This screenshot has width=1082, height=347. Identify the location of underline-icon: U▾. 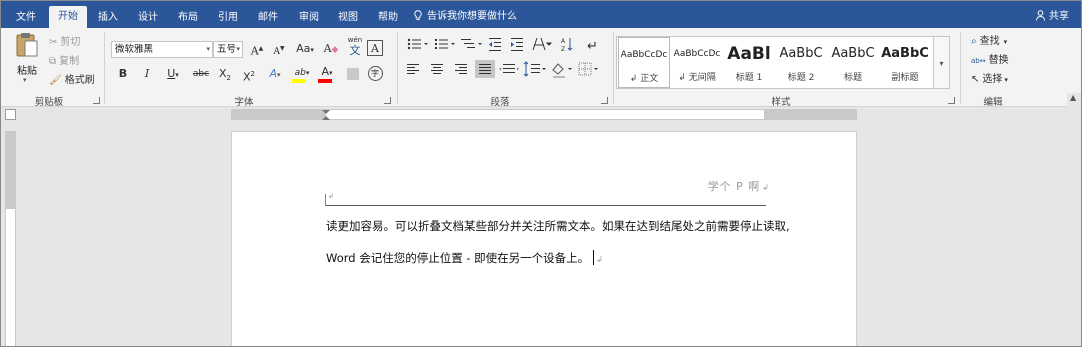
(173, 74).